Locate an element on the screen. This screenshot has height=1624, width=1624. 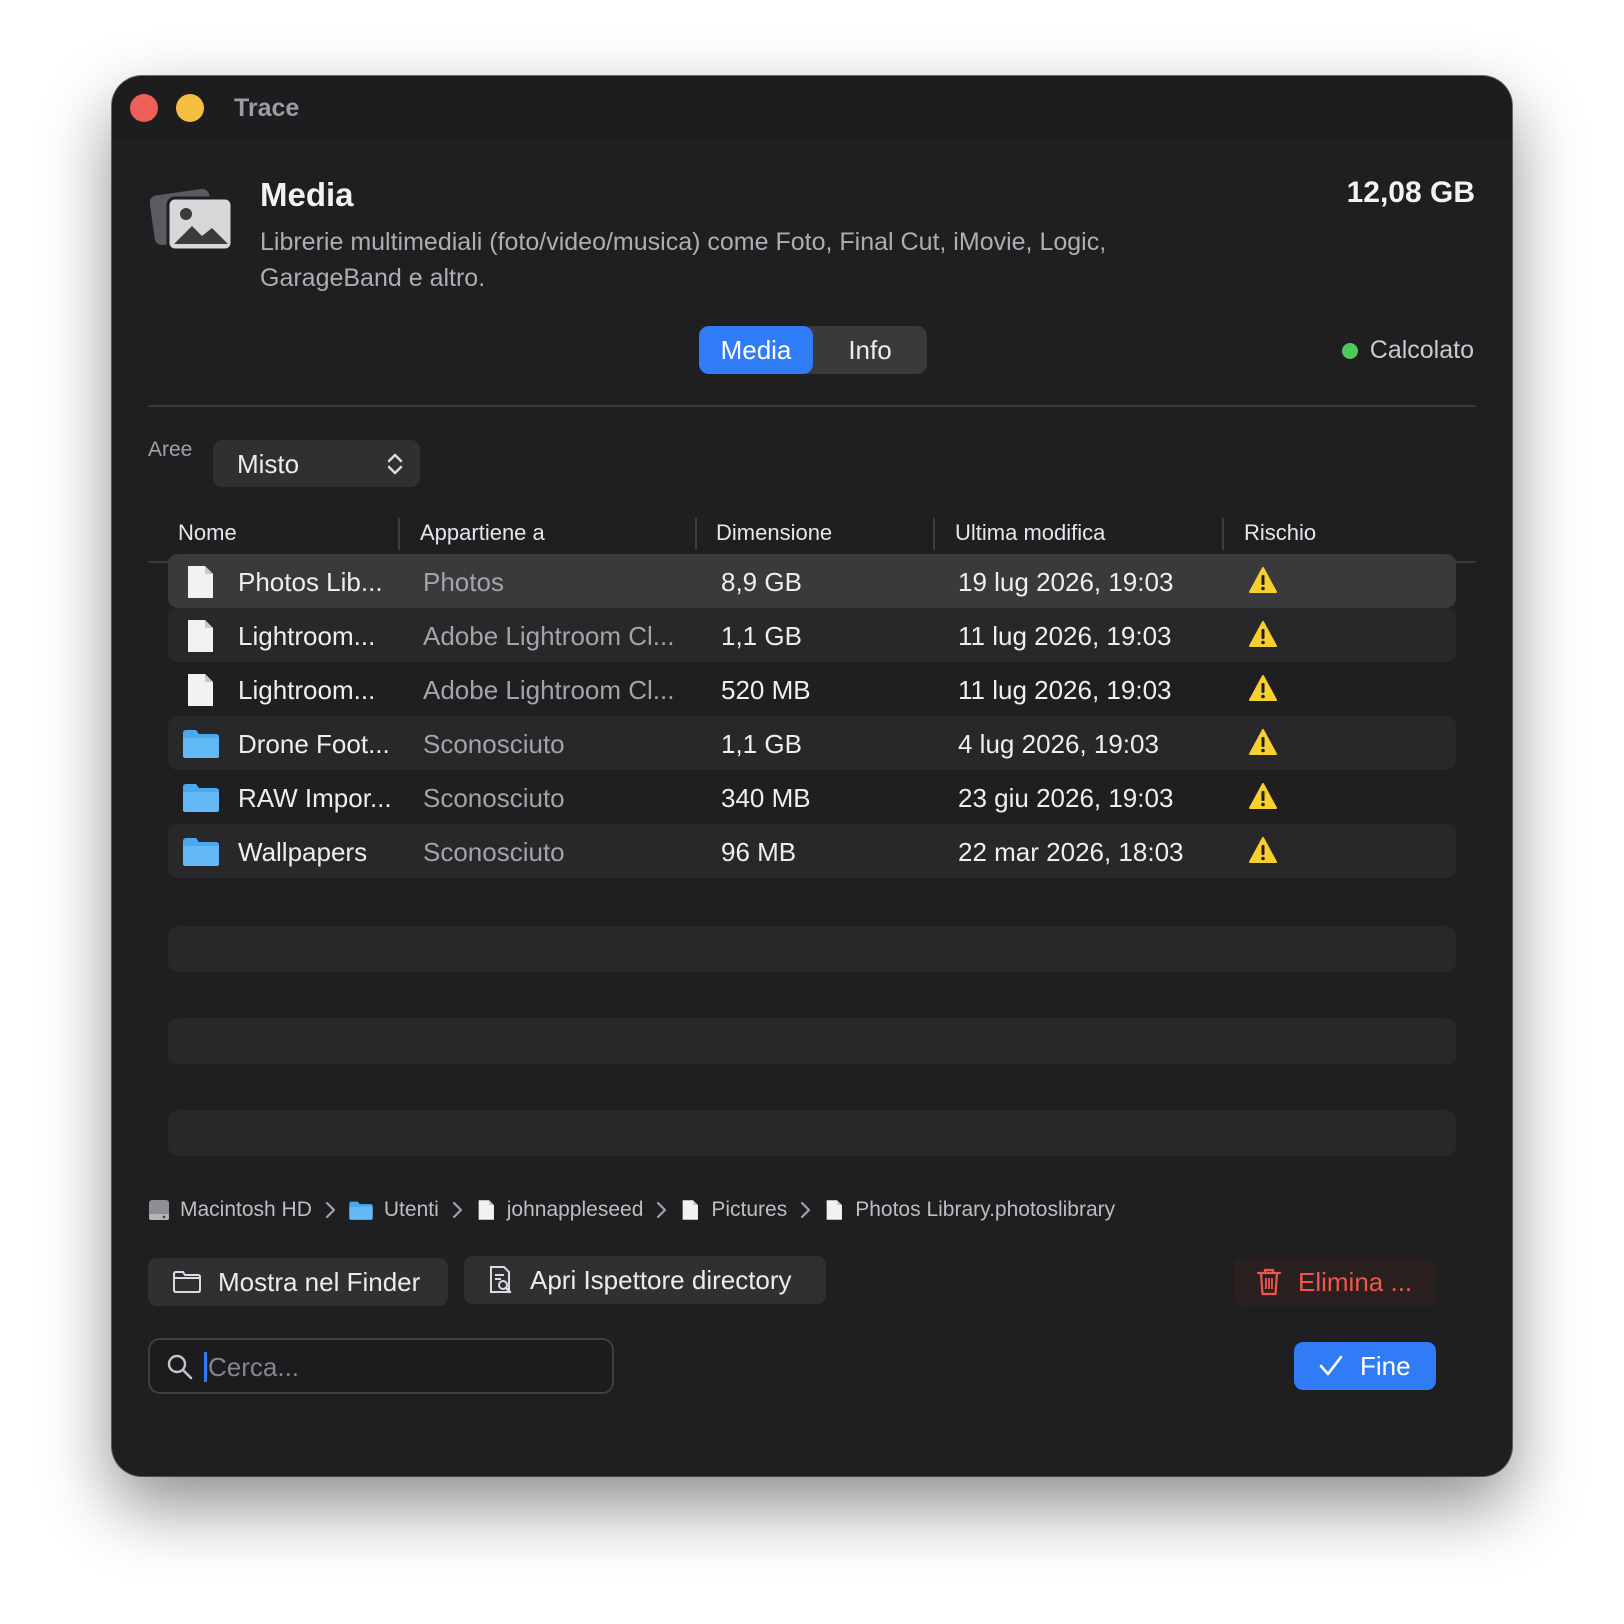
search-icon is located at coordinates (180, 1367).